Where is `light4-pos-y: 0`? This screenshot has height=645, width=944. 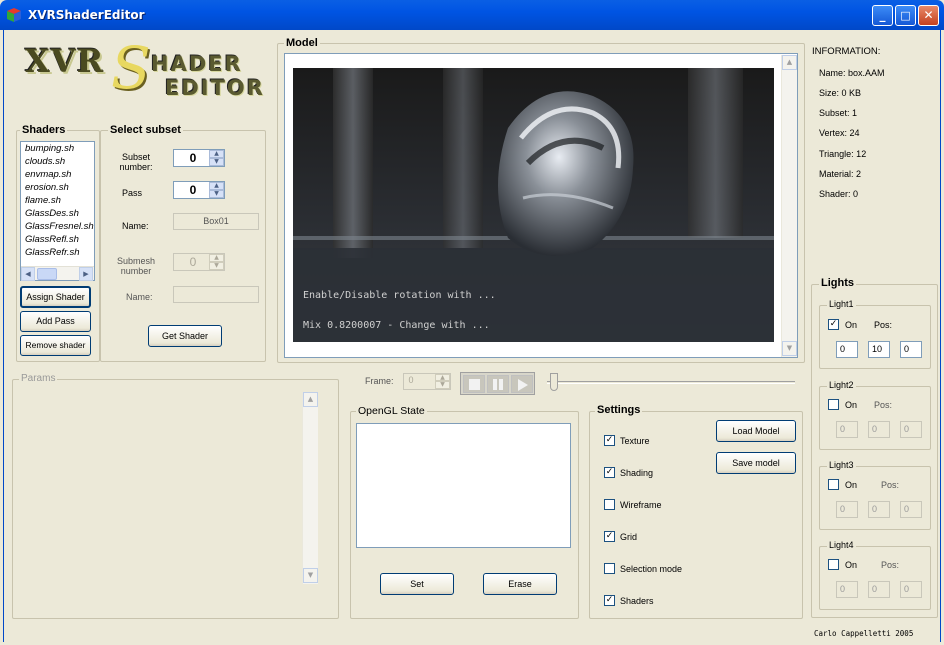 light4-pos-y: 0 is located at coordinates (879, 589).